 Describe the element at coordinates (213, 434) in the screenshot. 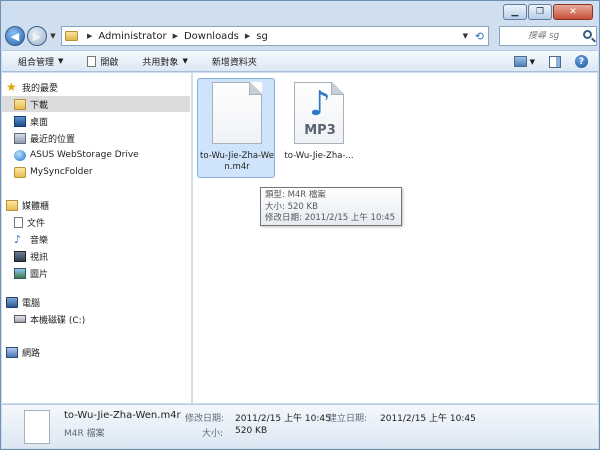

I see `details-size-label: 大小:` at that location.